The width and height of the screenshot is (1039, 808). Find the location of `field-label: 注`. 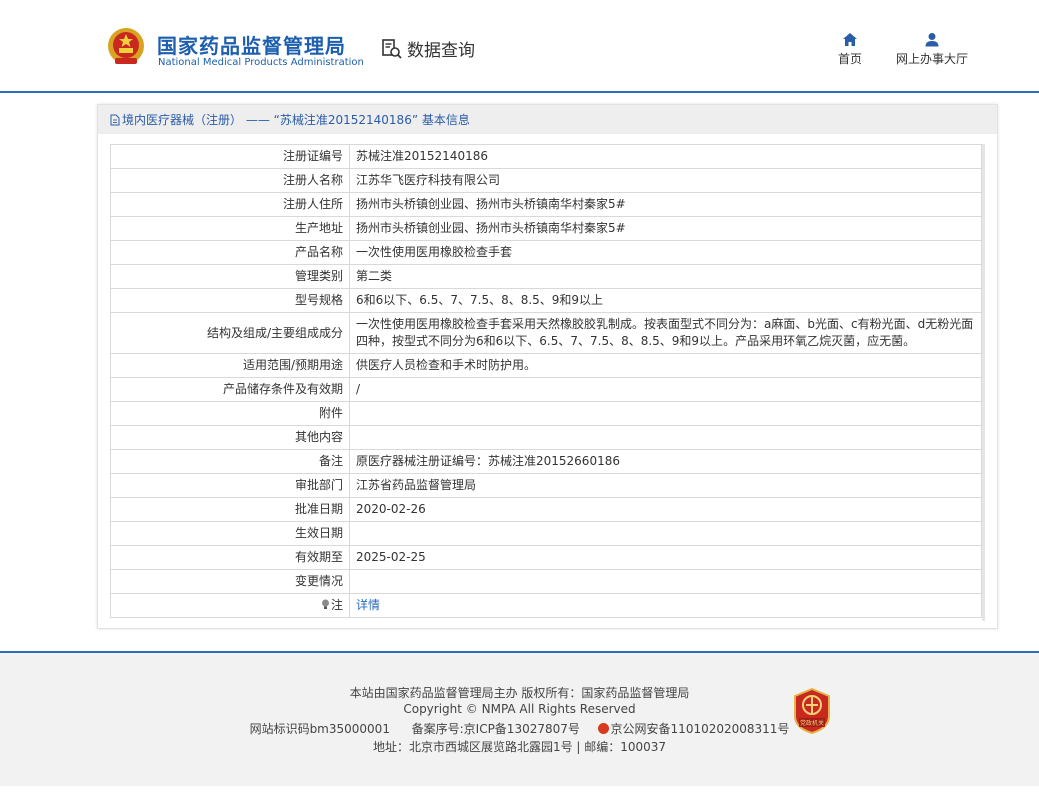

field-label: 注 is located at coordinates (230, 605).